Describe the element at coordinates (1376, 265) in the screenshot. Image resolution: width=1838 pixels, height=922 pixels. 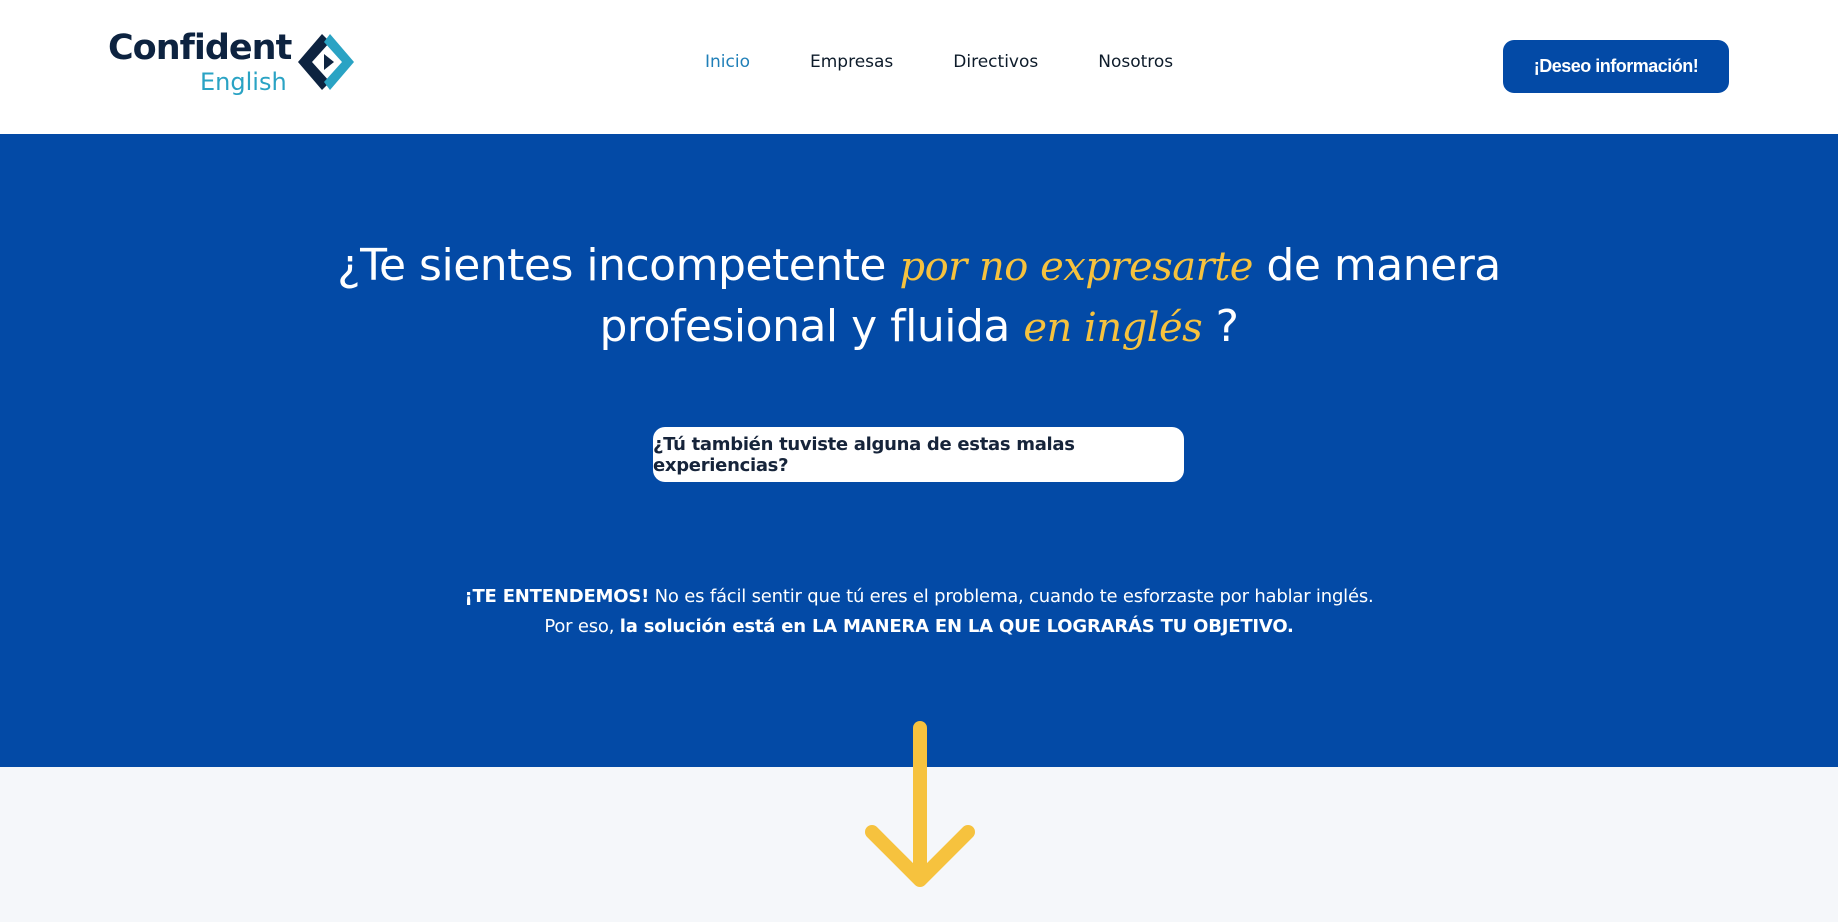
I see `hero-title-part2: de manera` at that location.